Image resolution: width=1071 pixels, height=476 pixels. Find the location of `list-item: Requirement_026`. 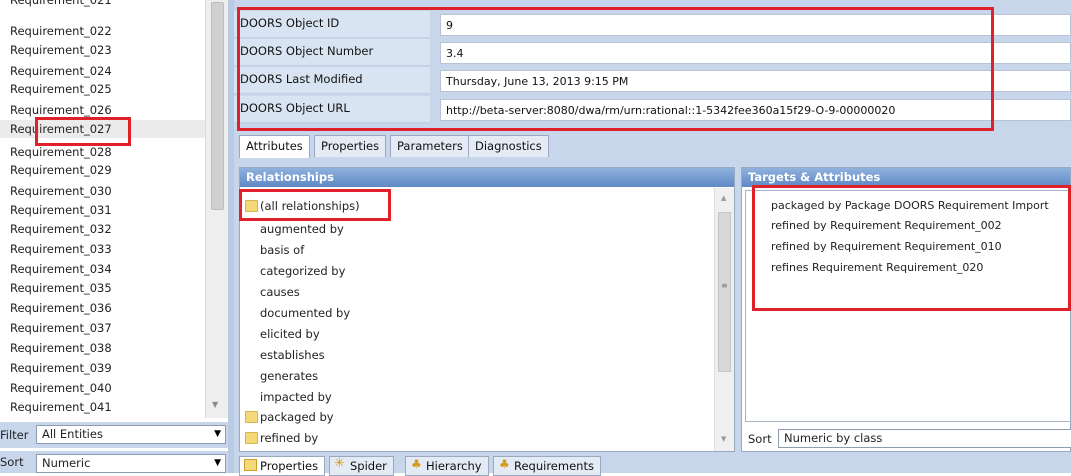

list-item: Requirement_026 is located at coordinates (102, 110).